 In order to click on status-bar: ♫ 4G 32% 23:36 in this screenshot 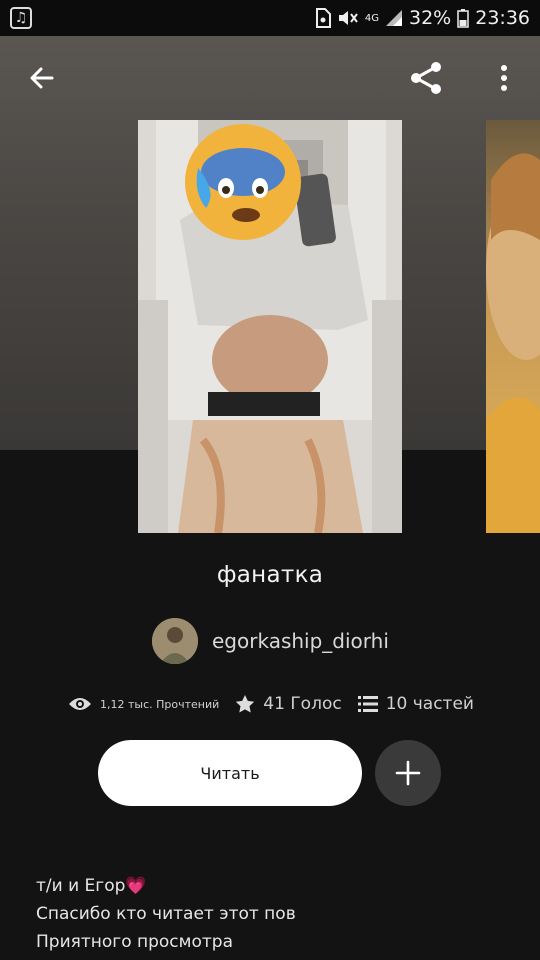, I will do `click(270, 18)`.